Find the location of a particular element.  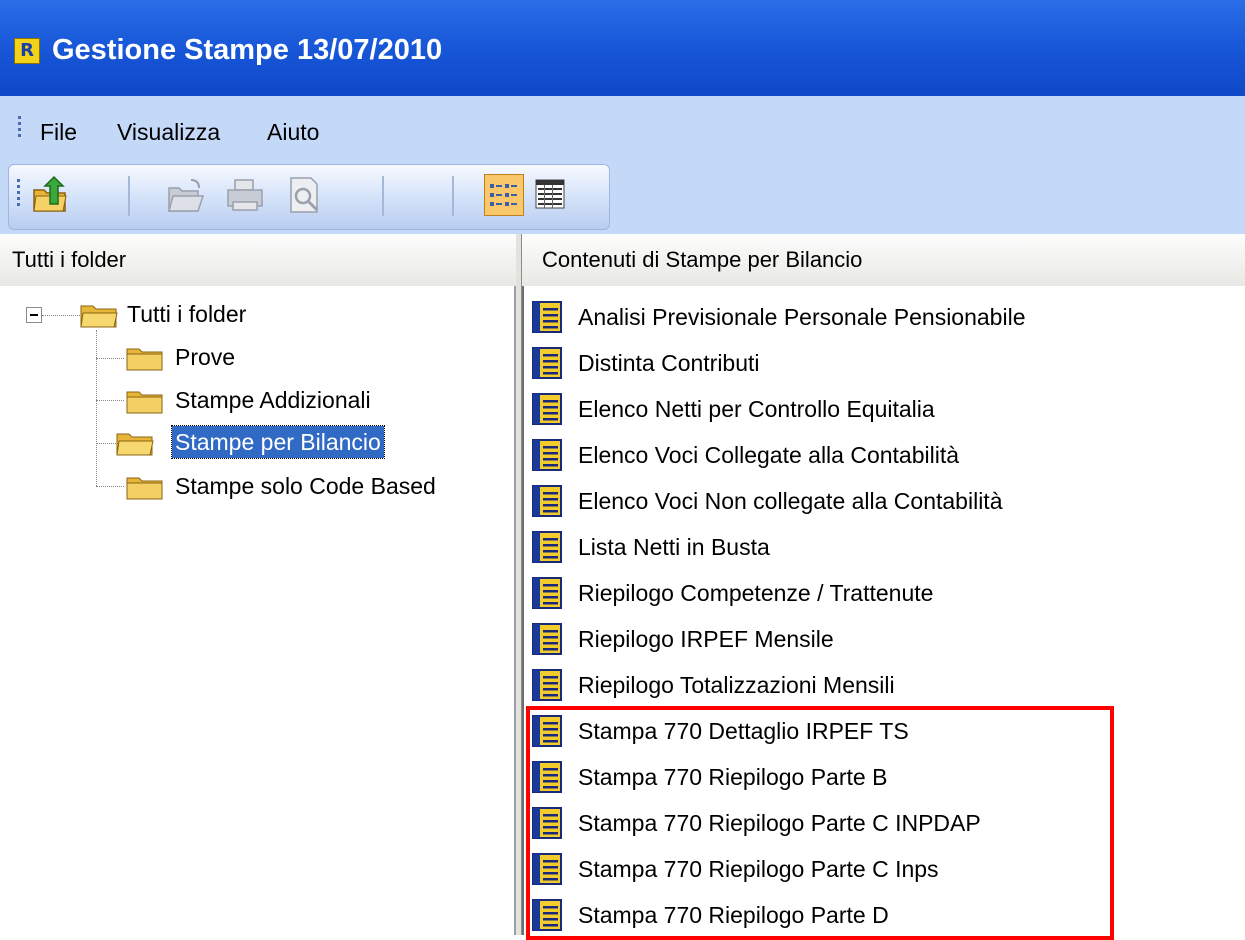

menu-file: File is located at coordinates (58, 132).